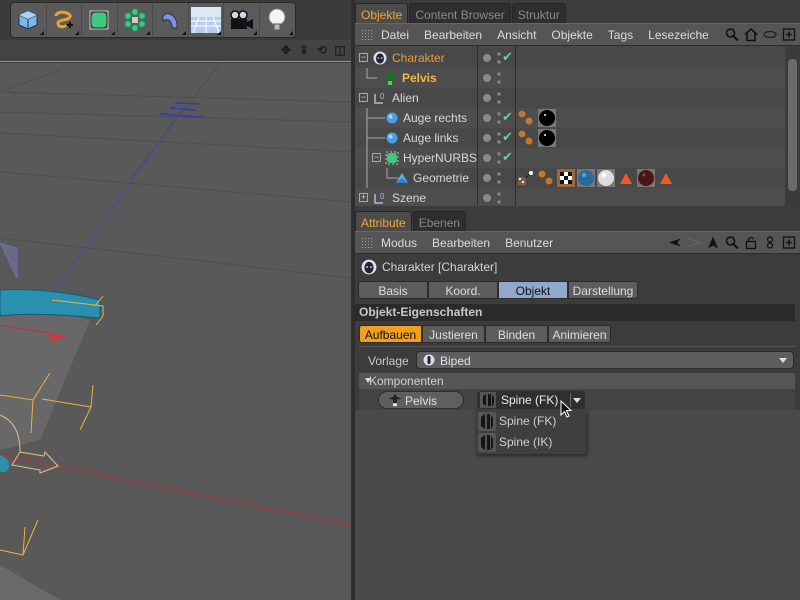  Describe the element at coordinates (100, 20) in the screenshot. I see `nurbs-tool-button` at that location.